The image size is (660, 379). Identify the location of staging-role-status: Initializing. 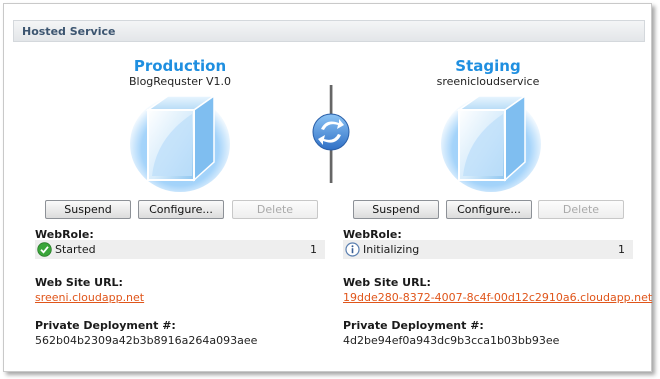
(391, 249).